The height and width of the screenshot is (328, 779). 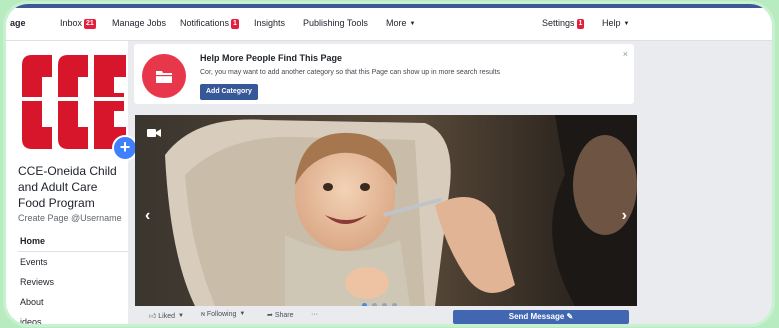 I want to click on following-button: ɴ Following ▼, so click(x=223, y=314).